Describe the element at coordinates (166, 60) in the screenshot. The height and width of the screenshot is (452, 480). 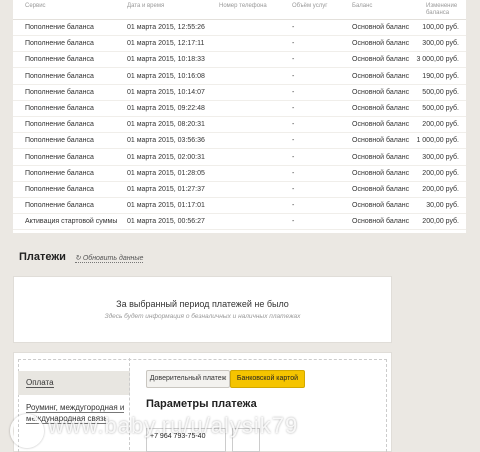
I see `cell-datetime: 01 марта 2015, 10:18:33` at that location.